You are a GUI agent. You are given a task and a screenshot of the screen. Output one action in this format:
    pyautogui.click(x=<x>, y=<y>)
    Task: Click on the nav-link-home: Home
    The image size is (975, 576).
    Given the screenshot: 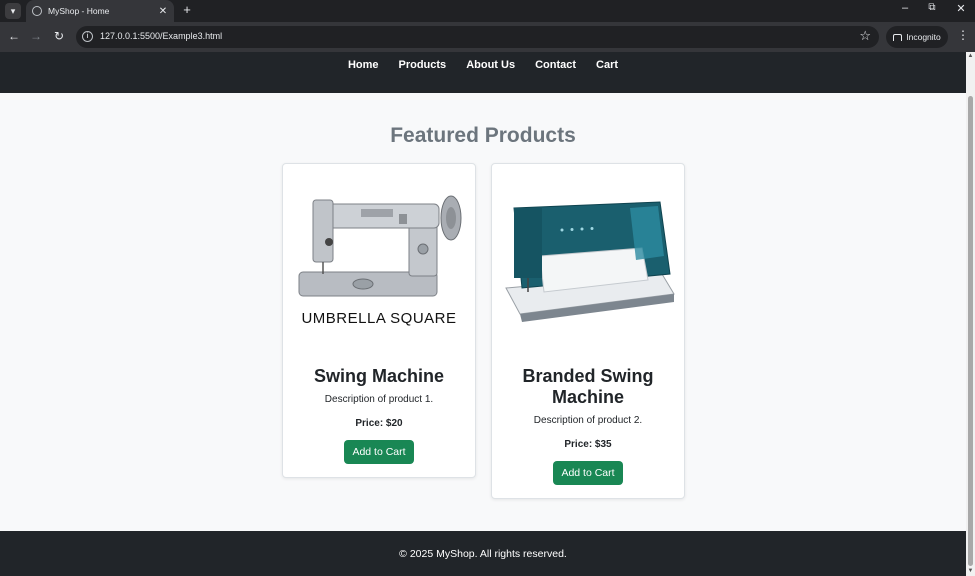 What is the action you would take?
    pyautogui.click(x=363, y=65)
    